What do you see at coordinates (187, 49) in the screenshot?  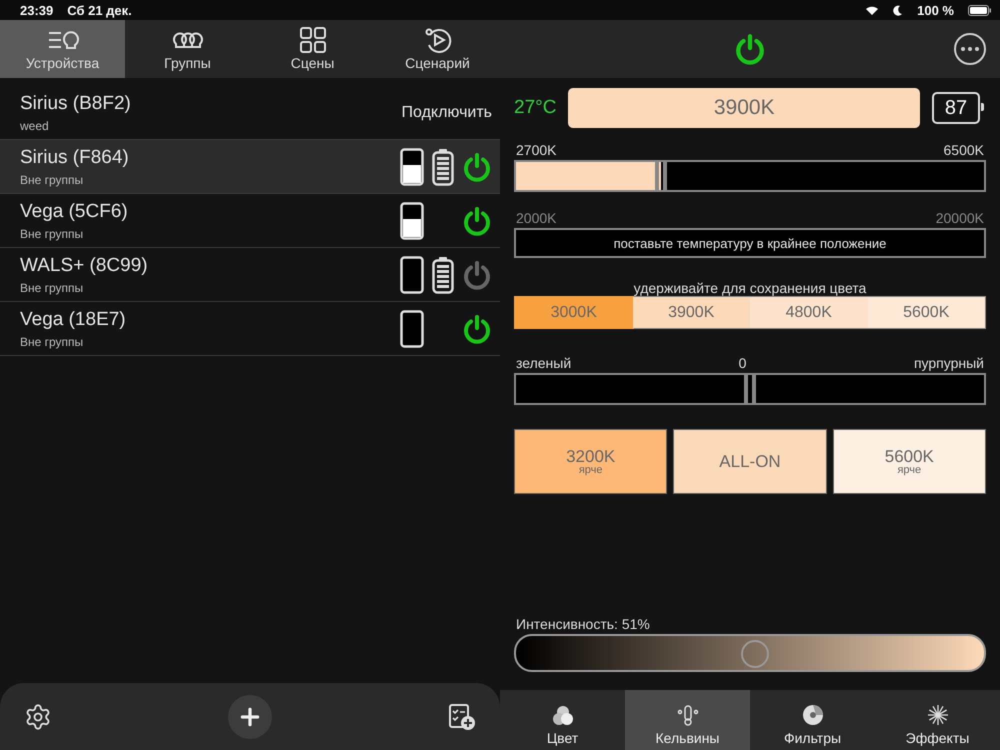 I see `nav-tab: Группы` at bounding box center [187, 49].